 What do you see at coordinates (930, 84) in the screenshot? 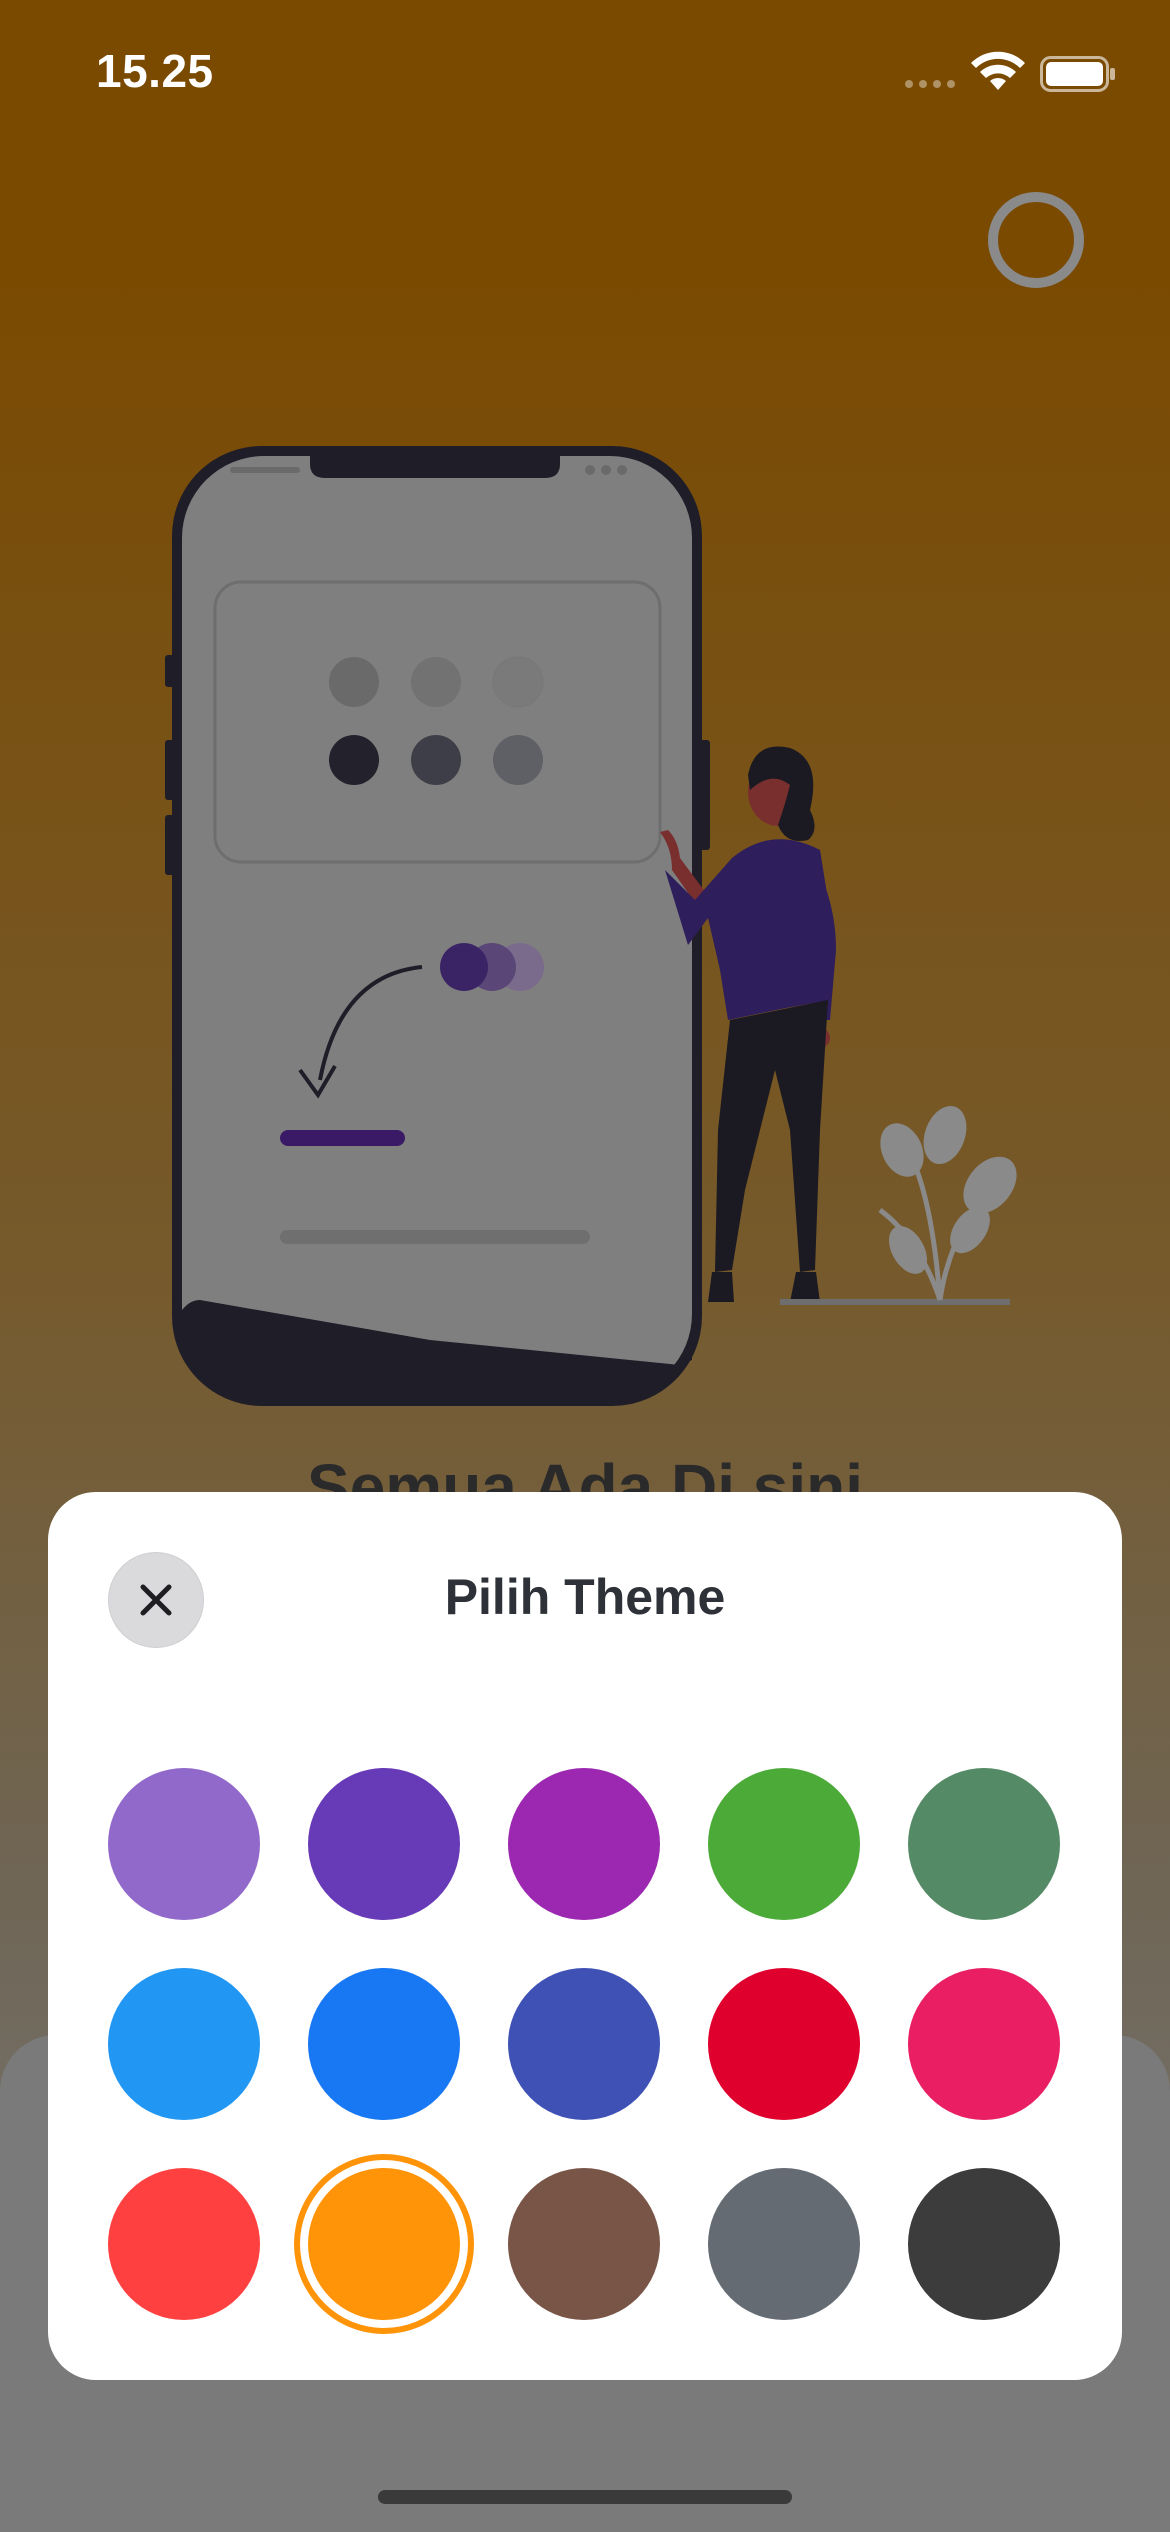
I see `signal-icon` at bounding box center [930, 84].